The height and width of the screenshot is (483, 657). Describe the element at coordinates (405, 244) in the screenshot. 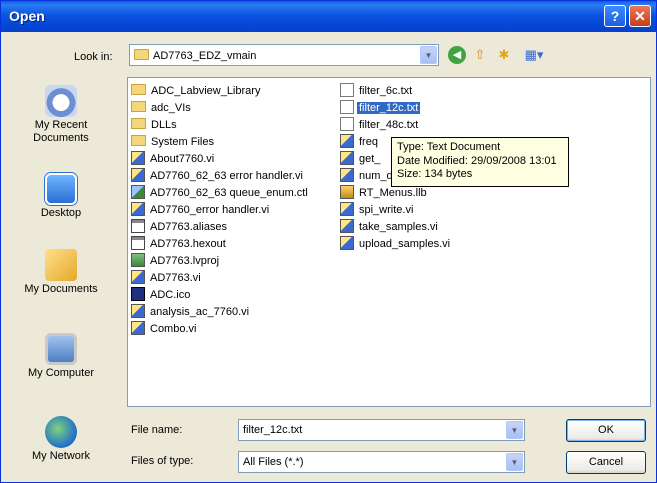

I see `file-item-label: upload_samples.vi` at that location.